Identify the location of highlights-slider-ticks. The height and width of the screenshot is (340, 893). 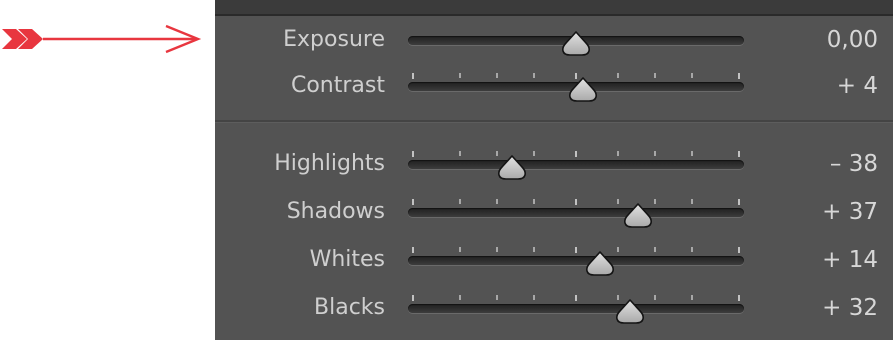
(576, 154).